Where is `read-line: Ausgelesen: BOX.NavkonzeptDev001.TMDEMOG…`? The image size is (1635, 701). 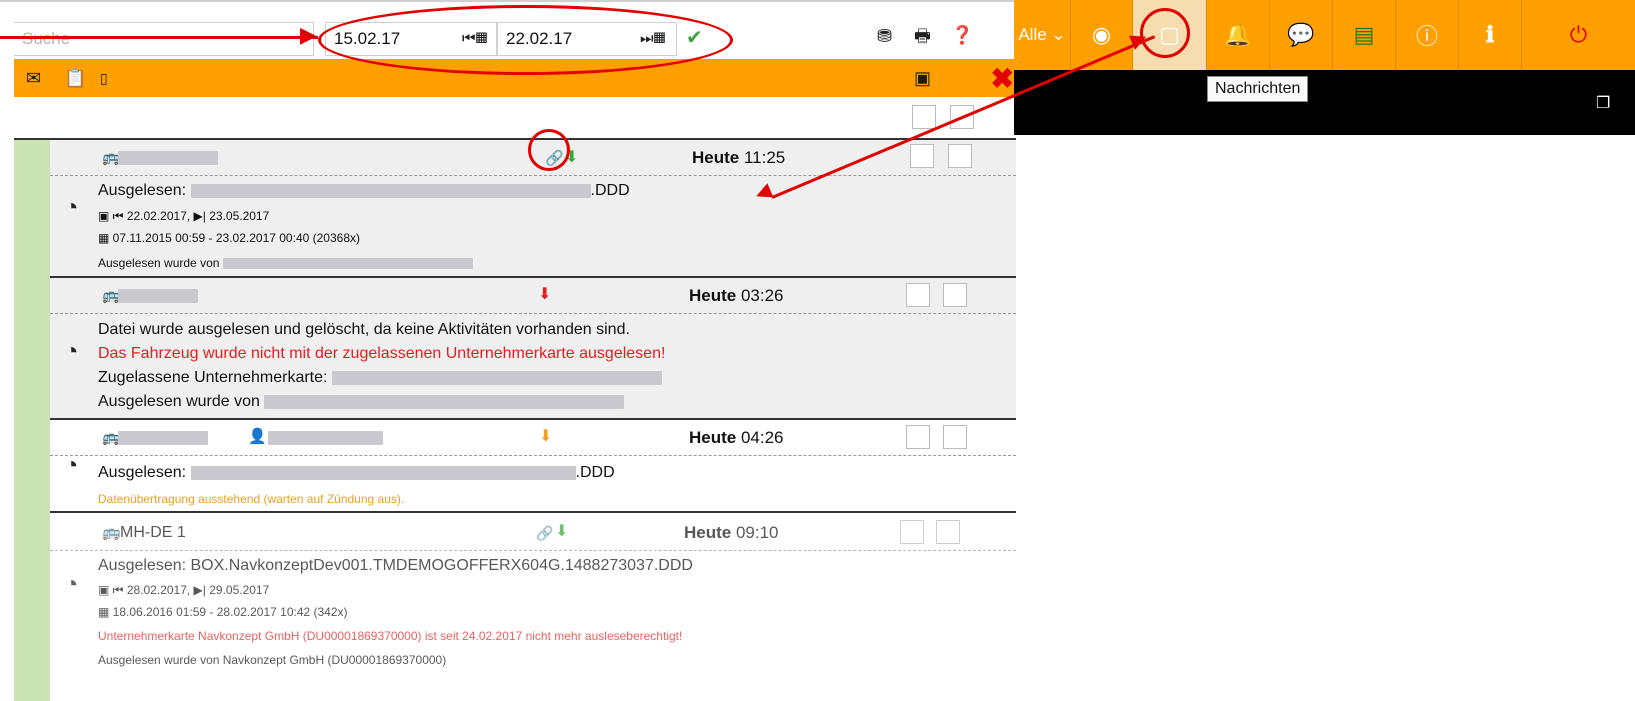
read-line: Ausgelesen: BOX.NavkonzeptDev001.TMDEMOG… is located at coordinates (395, 565).